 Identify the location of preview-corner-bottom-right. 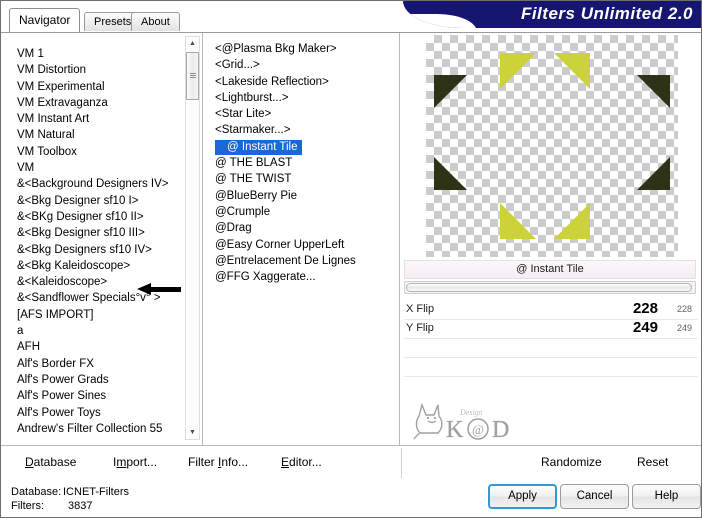
(653, 173).